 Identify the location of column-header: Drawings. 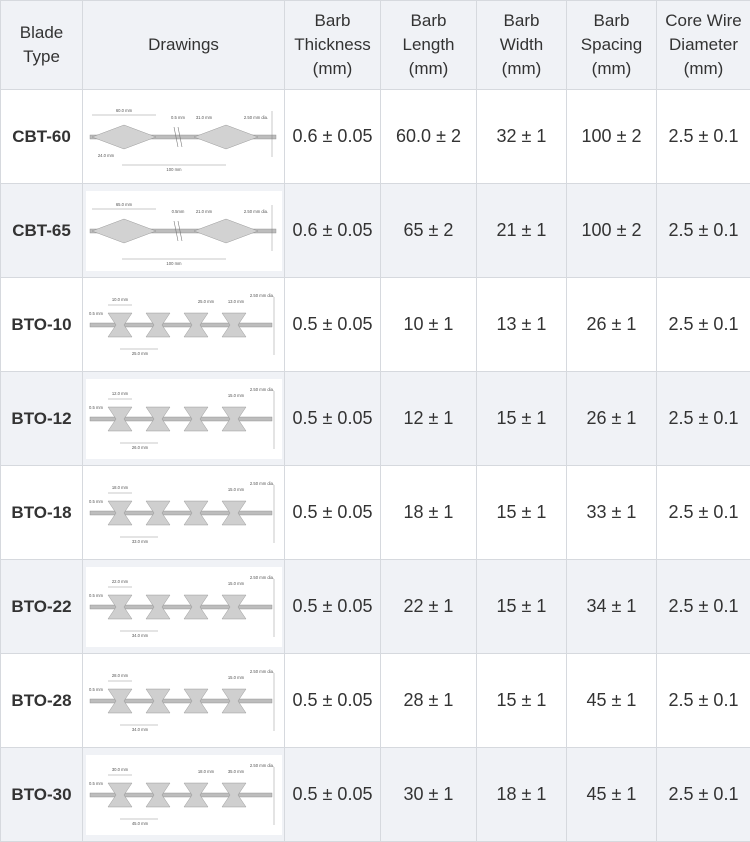
(184, 45).